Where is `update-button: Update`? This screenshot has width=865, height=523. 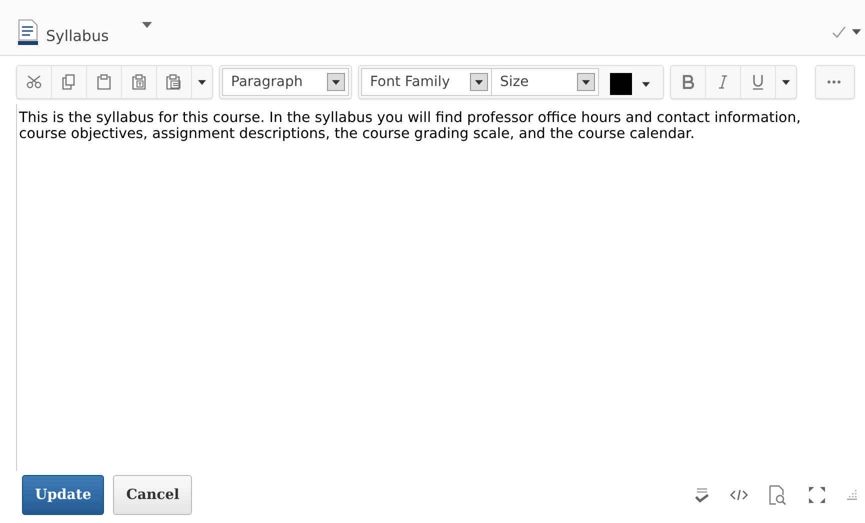
update-button: Update is located at coordinates (63, 495).